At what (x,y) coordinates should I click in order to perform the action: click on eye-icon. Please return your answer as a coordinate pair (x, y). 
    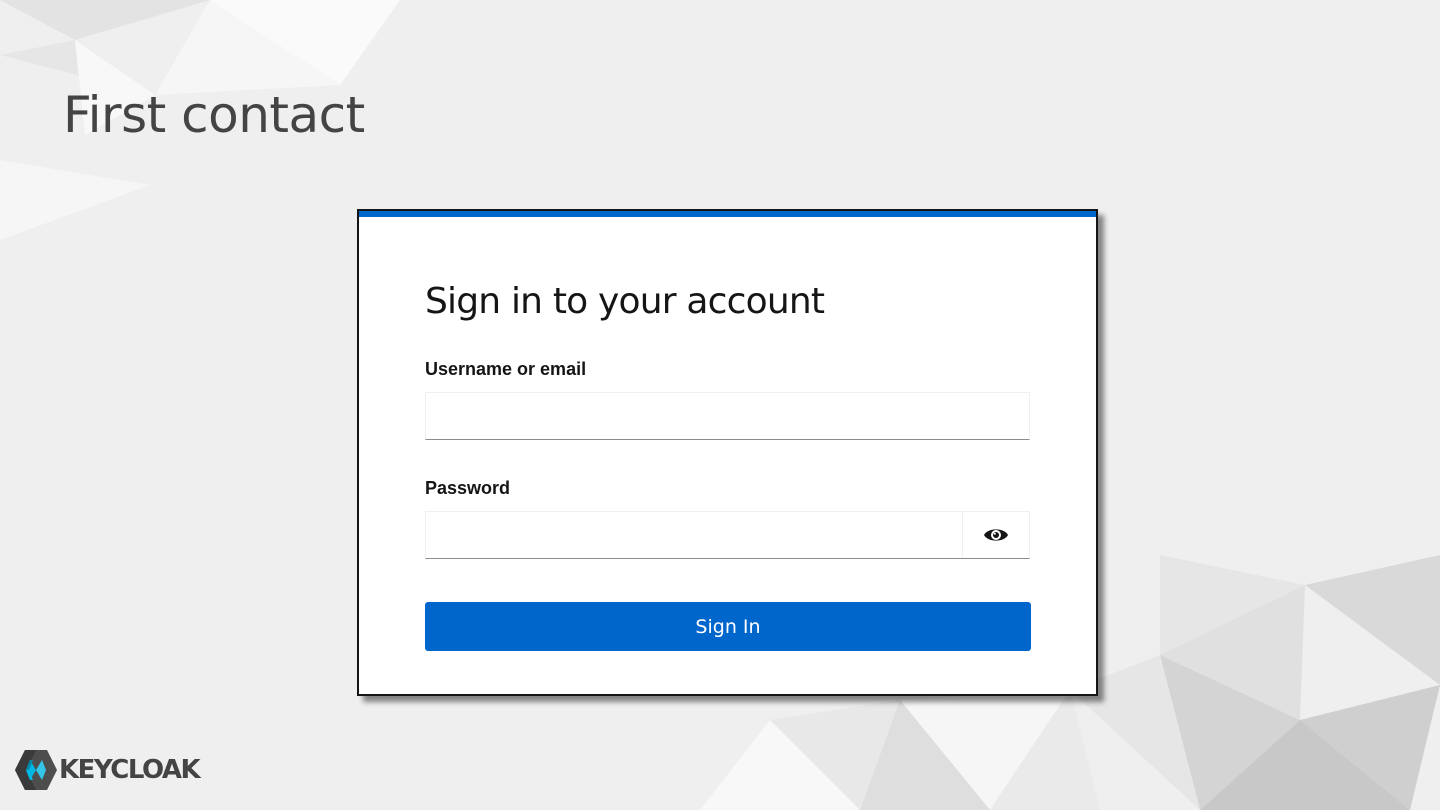
    Looking at the image, I should click on (996, 535).